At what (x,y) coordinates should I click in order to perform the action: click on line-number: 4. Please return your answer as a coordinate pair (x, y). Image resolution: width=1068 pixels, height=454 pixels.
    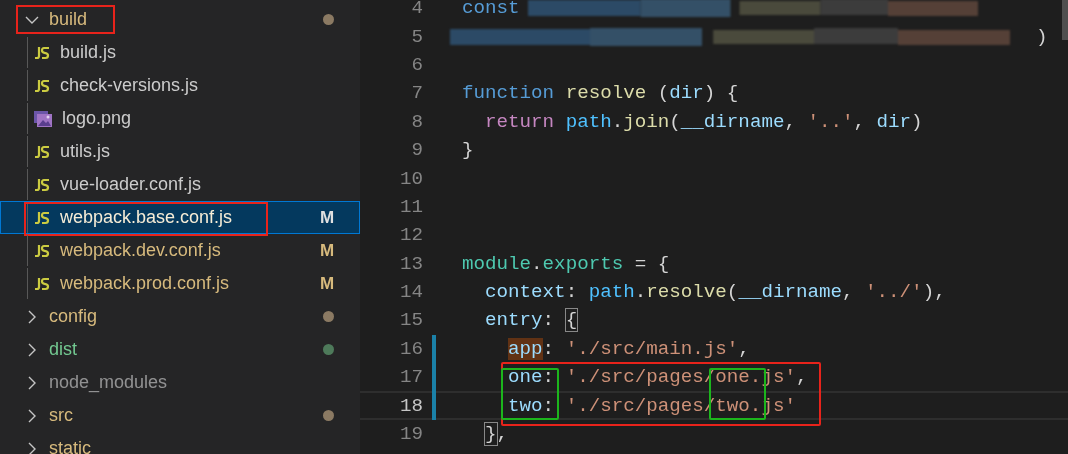
    Looking at the image, I should click on (416, 10).